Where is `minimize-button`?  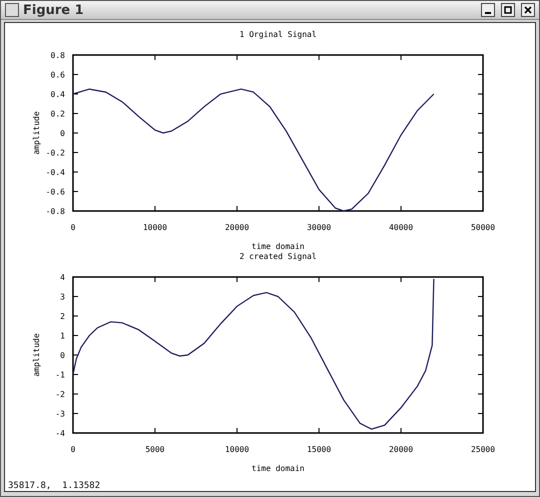
minimize-button is located at coordinates (488, 10).